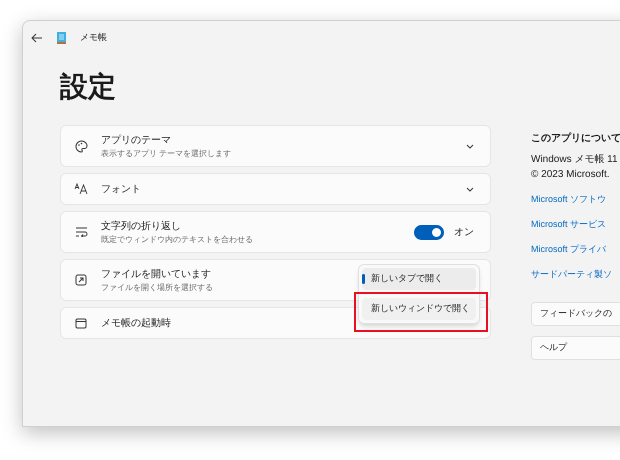  Describe the element at coordinates (570, 175) in the screenshot. I see `about-text: © 2023 Microsoft.` at that location.